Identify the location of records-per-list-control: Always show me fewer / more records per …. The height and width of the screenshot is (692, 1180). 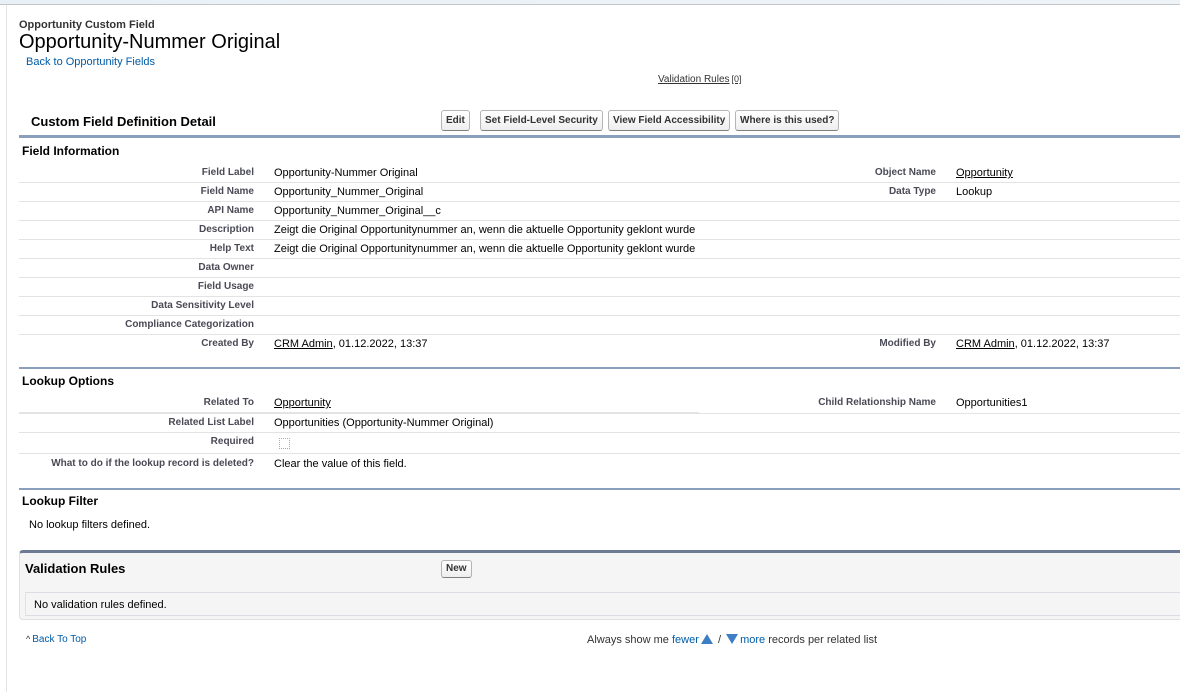
(732, 640).